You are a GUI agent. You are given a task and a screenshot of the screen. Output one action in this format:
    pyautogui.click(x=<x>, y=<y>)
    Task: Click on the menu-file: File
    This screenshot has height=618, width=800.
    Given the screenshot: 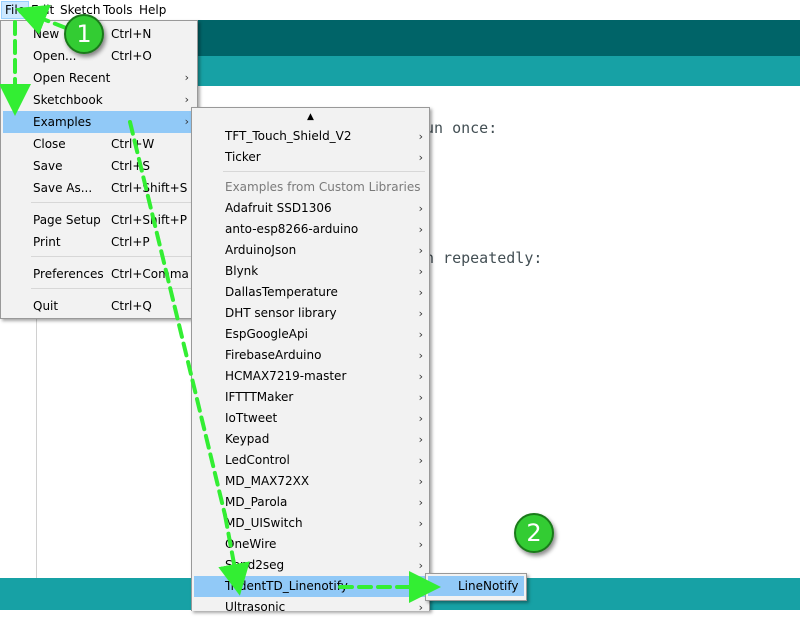 What is the action you would take?
    pyautogui.click(x=15, y=10)
    